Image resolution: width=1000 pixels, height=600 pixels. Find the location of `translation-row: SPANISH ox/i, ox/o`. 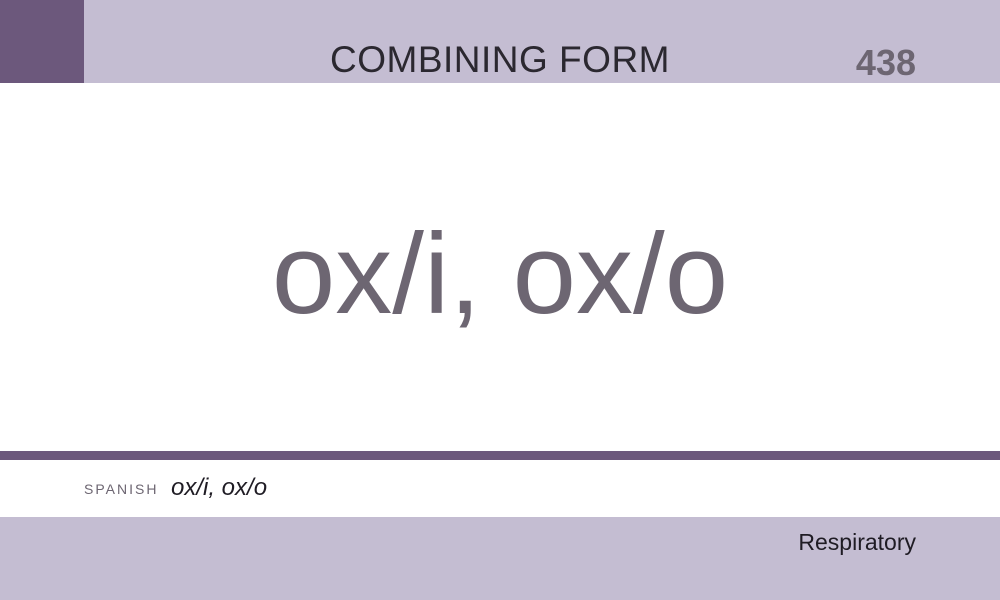

translation-row: SPANISH ox/i, ox/o is located at coordinates (500, 488).